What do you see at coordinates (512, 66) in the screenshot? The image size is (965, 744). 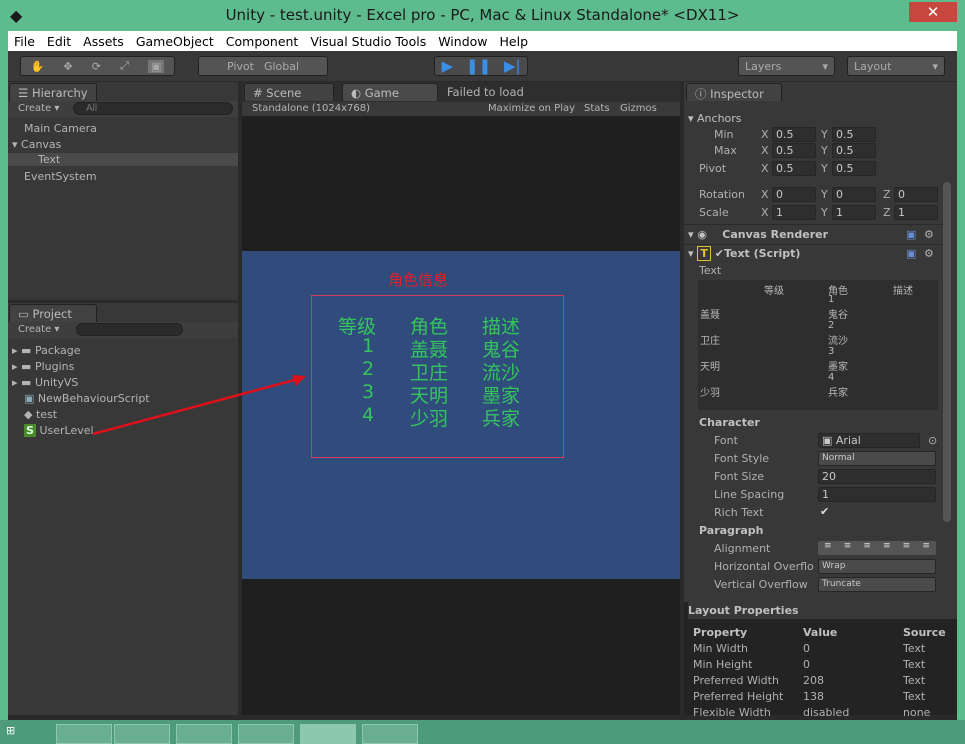 I see `step-button: ▶|` at bounding box center [512, 66].